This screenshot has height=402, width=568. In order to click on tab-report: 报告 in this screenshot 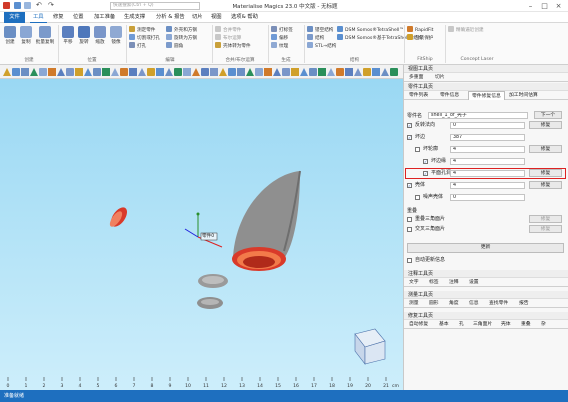, I will do `click(524, 303)`.